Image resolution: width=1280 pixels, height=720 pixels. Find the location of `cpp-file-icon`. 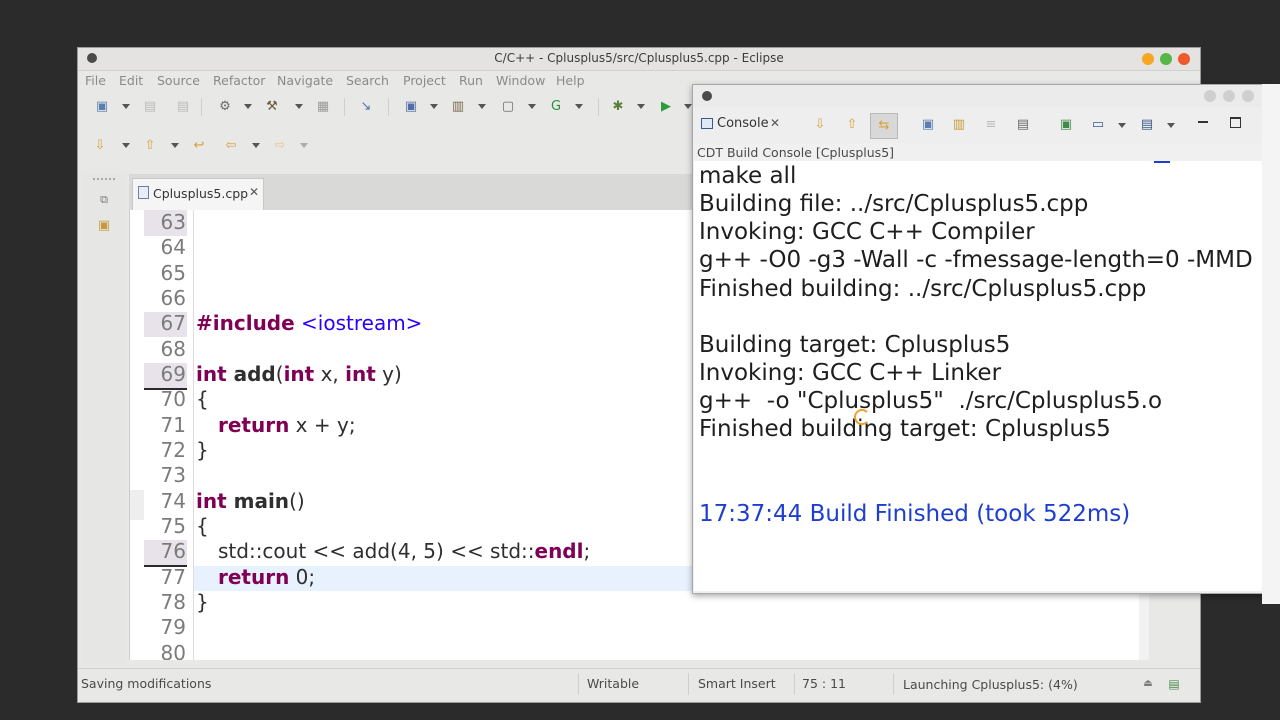

cpp-file-icon is located at coordinates (143, 192).